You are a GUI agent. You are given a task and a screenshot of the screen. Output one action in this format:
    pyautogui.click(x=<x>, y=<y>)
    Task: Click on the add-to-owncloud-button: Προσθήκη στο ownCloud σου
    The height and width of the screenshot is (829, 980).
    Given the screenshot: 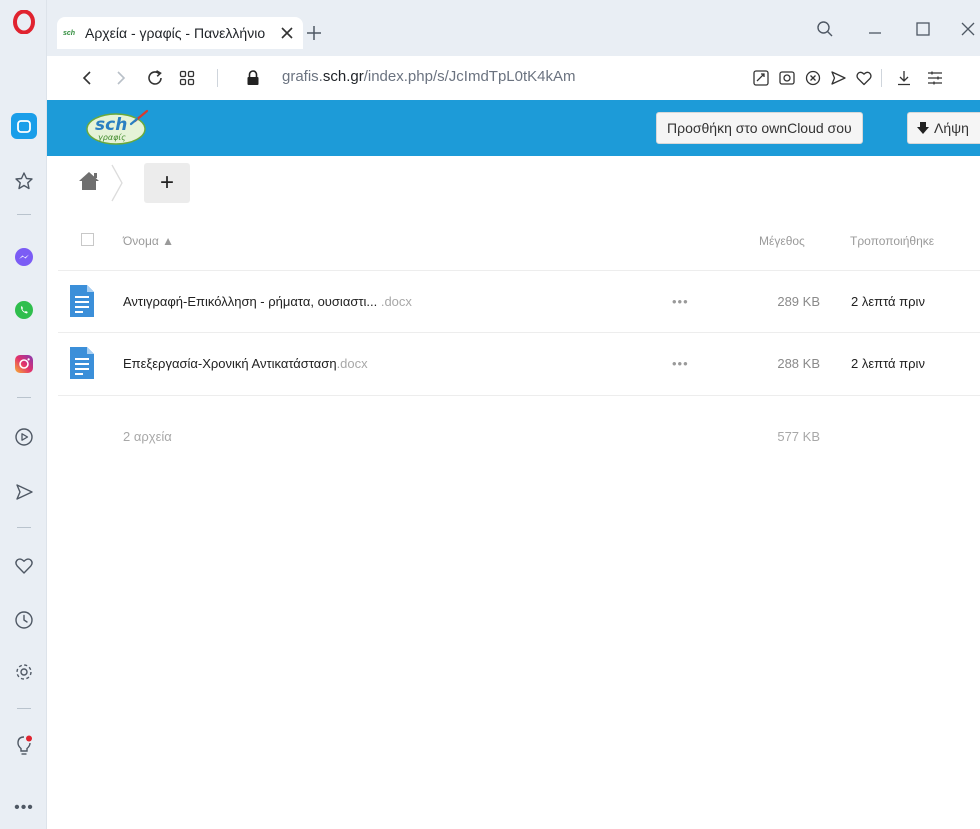 What is the action you would take?
    pyautogui.click(x=759, y=128)
    